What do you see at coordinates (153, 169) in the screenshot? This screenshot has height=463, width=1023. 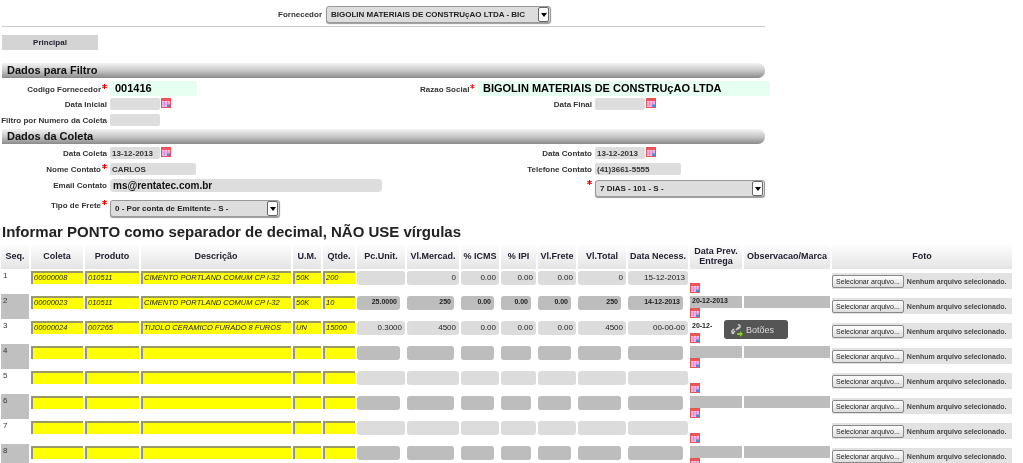 I see `input-field: CARLOS` at bounding box center [153, 169].